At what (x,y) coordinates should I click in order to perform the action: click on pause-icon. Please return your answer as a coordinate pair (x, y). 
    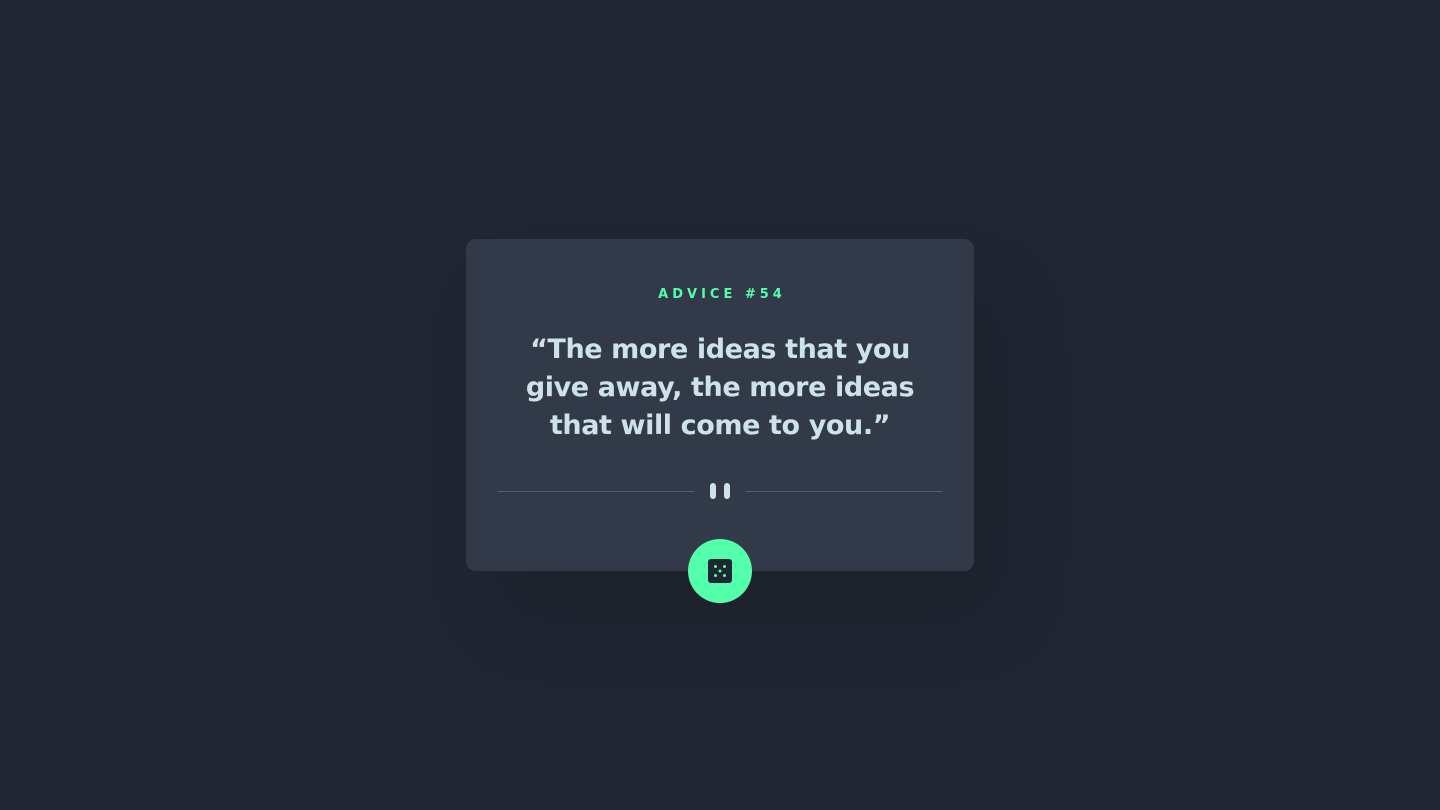
    Looking at the image, I should click on (720, 491).